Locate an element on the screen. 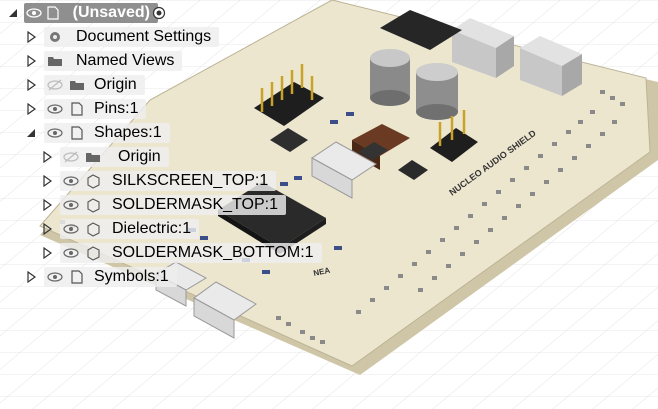 This screenshot has width=658, height=409. browser-item-pins: Pins:1 is located at coordinates (95, 109).